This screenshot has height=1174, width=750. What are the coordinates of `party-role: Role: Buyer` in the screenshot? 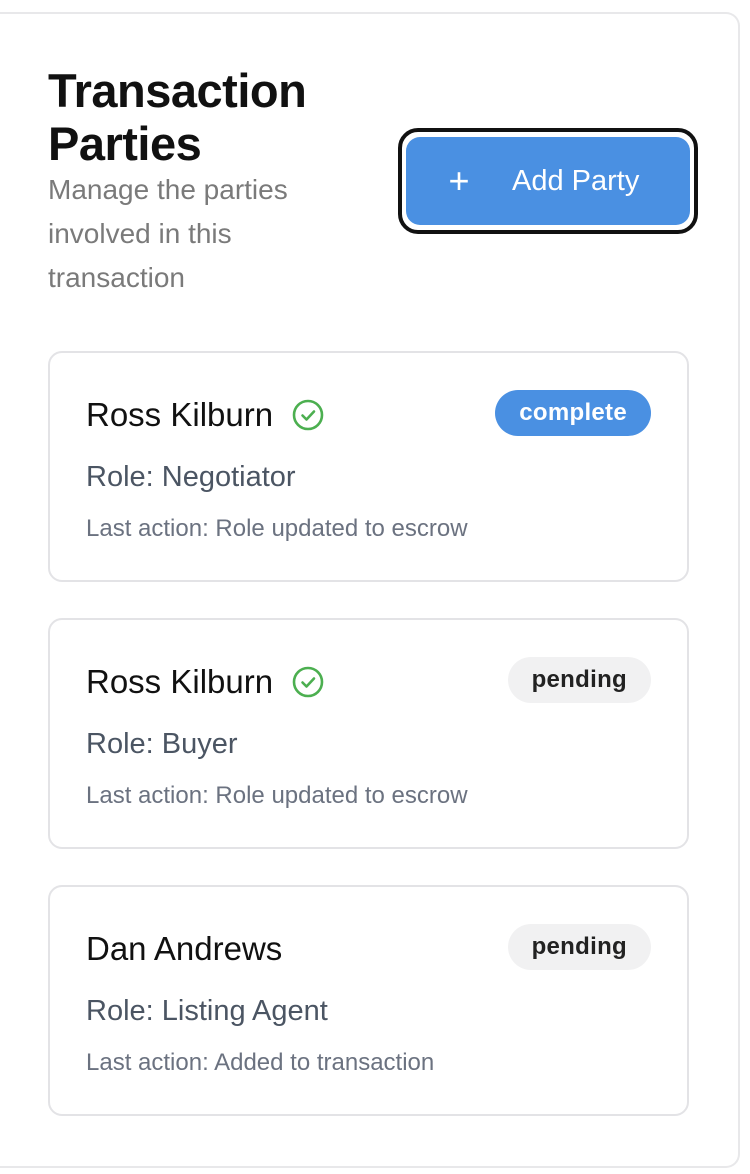 It's located at (162, 744).